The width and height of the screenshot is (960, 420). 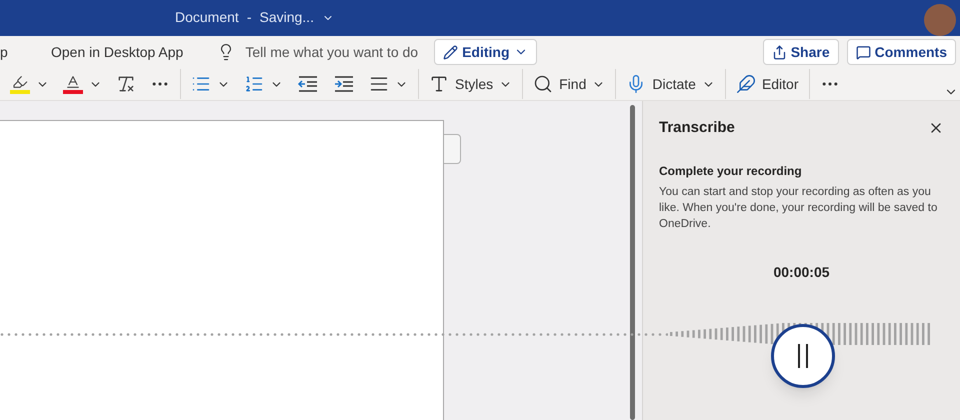 I want to click on share-icon, so click(x=779, y=52).